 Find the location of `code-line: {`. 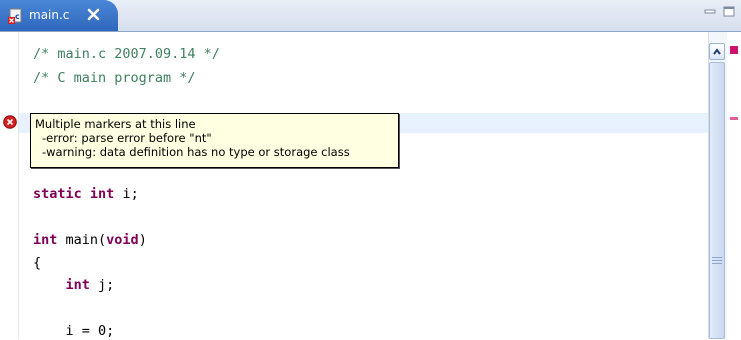

code-line: { is located at coordinates (37, 263).